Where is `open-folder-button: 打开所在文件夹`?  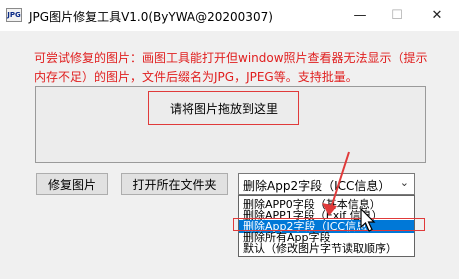
open-folder-button: 打开所在文件夹 is located at coordinates (174, 184).